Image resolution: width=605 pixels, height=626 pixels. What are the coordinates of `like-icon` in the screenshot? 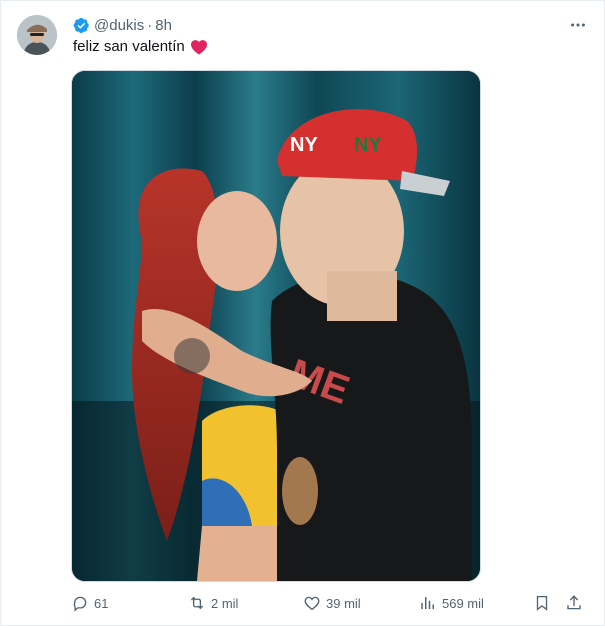 It's located at (312, 603).